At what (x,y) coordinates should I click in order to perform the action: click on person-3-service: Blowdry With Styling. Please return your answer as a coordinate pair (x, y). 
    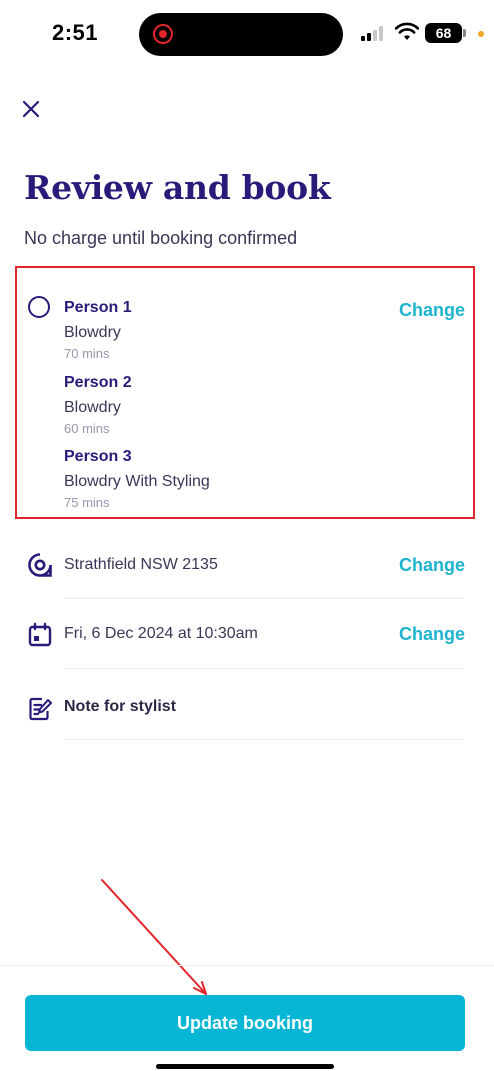
    Looking at the image, I should click on (137, 481).